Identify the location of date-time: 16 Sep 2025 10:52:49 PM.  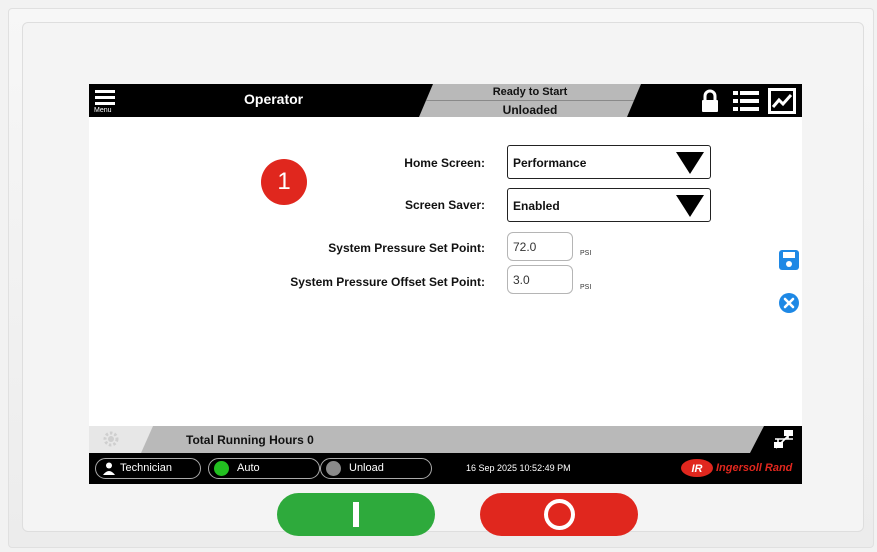
(518, 468).